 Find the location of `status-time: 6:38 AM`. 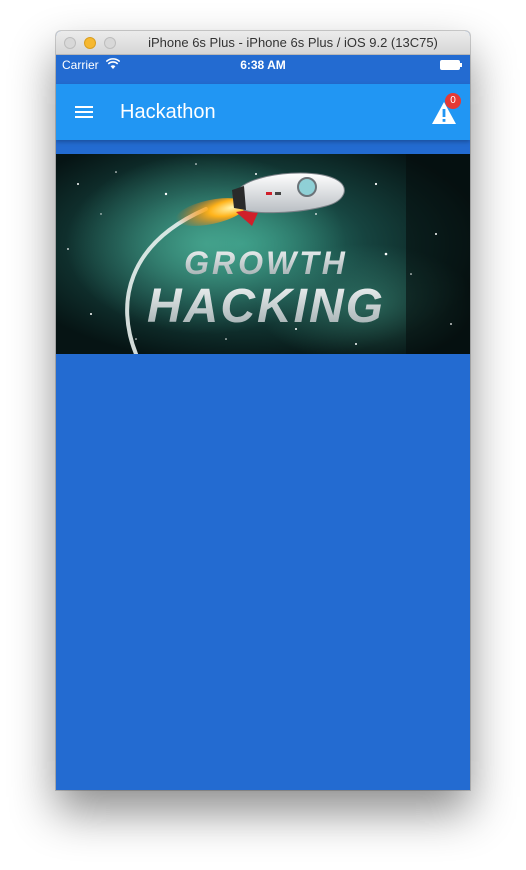

status-time: 6:38 AM is located at coordinates (263, 65).